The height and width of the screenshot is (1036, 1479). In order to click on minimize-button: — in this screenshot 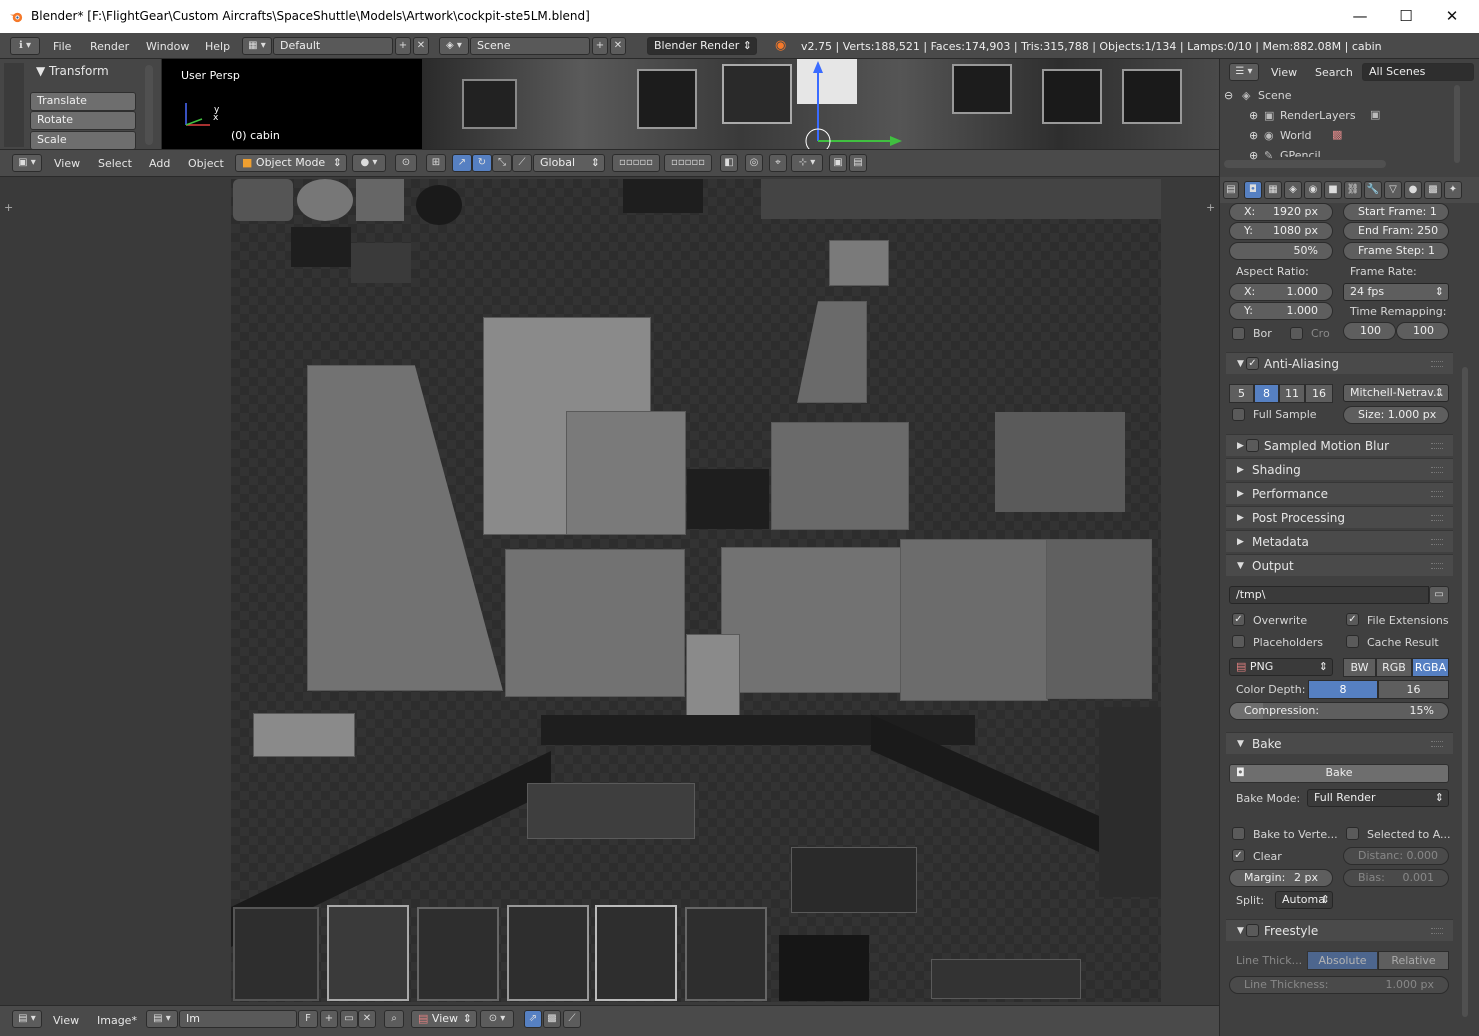, I will do `click(1360, 16)`.